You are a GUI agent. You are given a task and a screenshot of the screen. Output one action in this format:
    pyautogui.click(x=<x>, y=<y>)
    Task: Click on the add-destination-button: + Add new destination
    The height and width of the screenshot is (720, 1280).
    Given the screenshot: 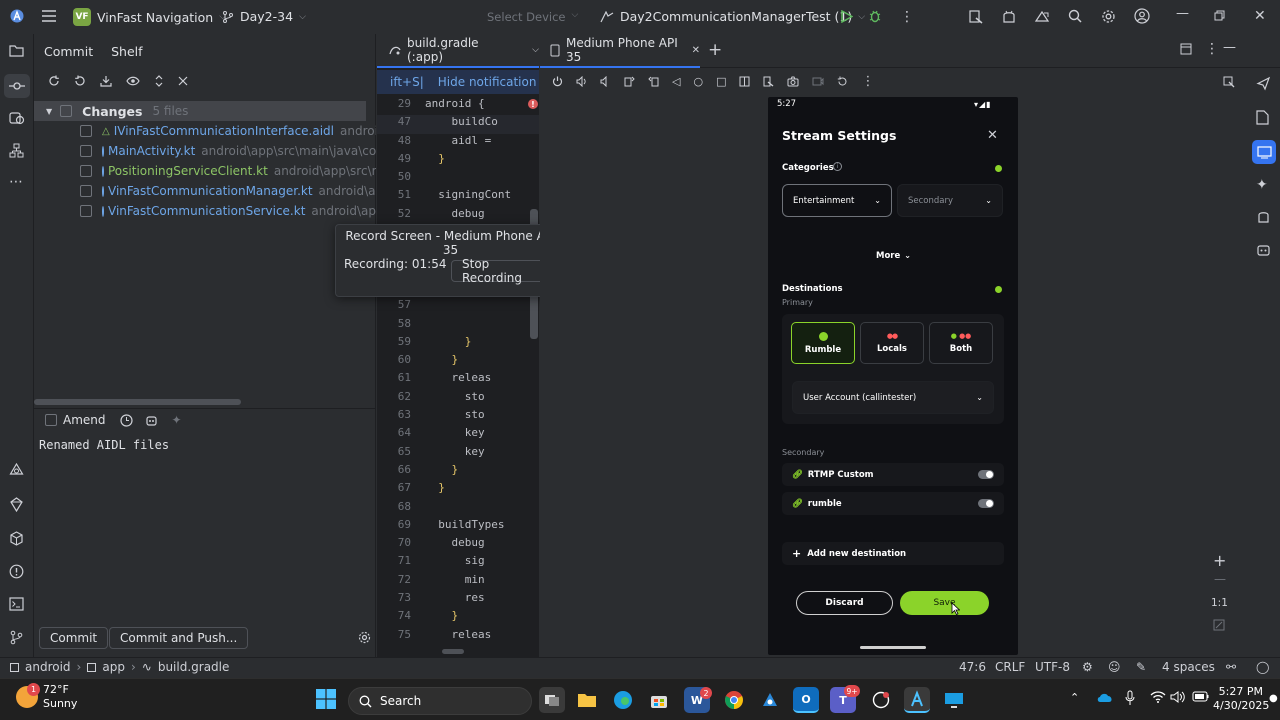 What is the action you would take?
    pyautogui.click(x=893, y=553)
    